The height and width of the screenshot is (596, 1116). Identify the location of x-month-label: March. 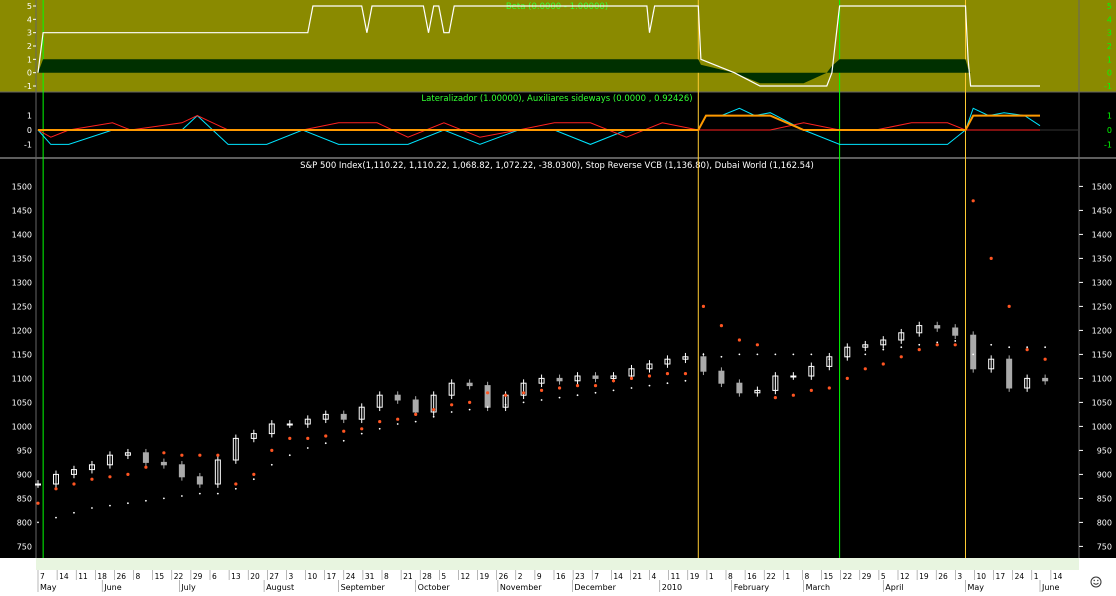
(818, 587).